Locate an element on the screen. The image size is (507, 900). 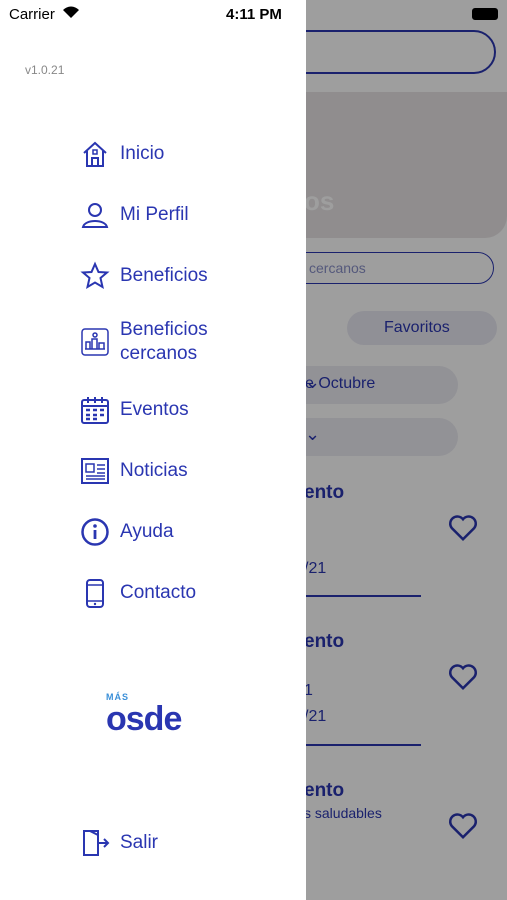
favorites-tab: Favoritos is located at coordinates (422, 328).